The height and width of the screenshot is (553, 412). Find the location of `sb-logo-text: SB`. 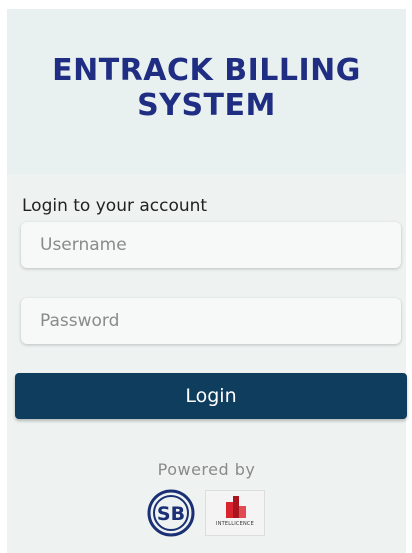

sb-logo-text: SB is located at coordinates (171, 514).